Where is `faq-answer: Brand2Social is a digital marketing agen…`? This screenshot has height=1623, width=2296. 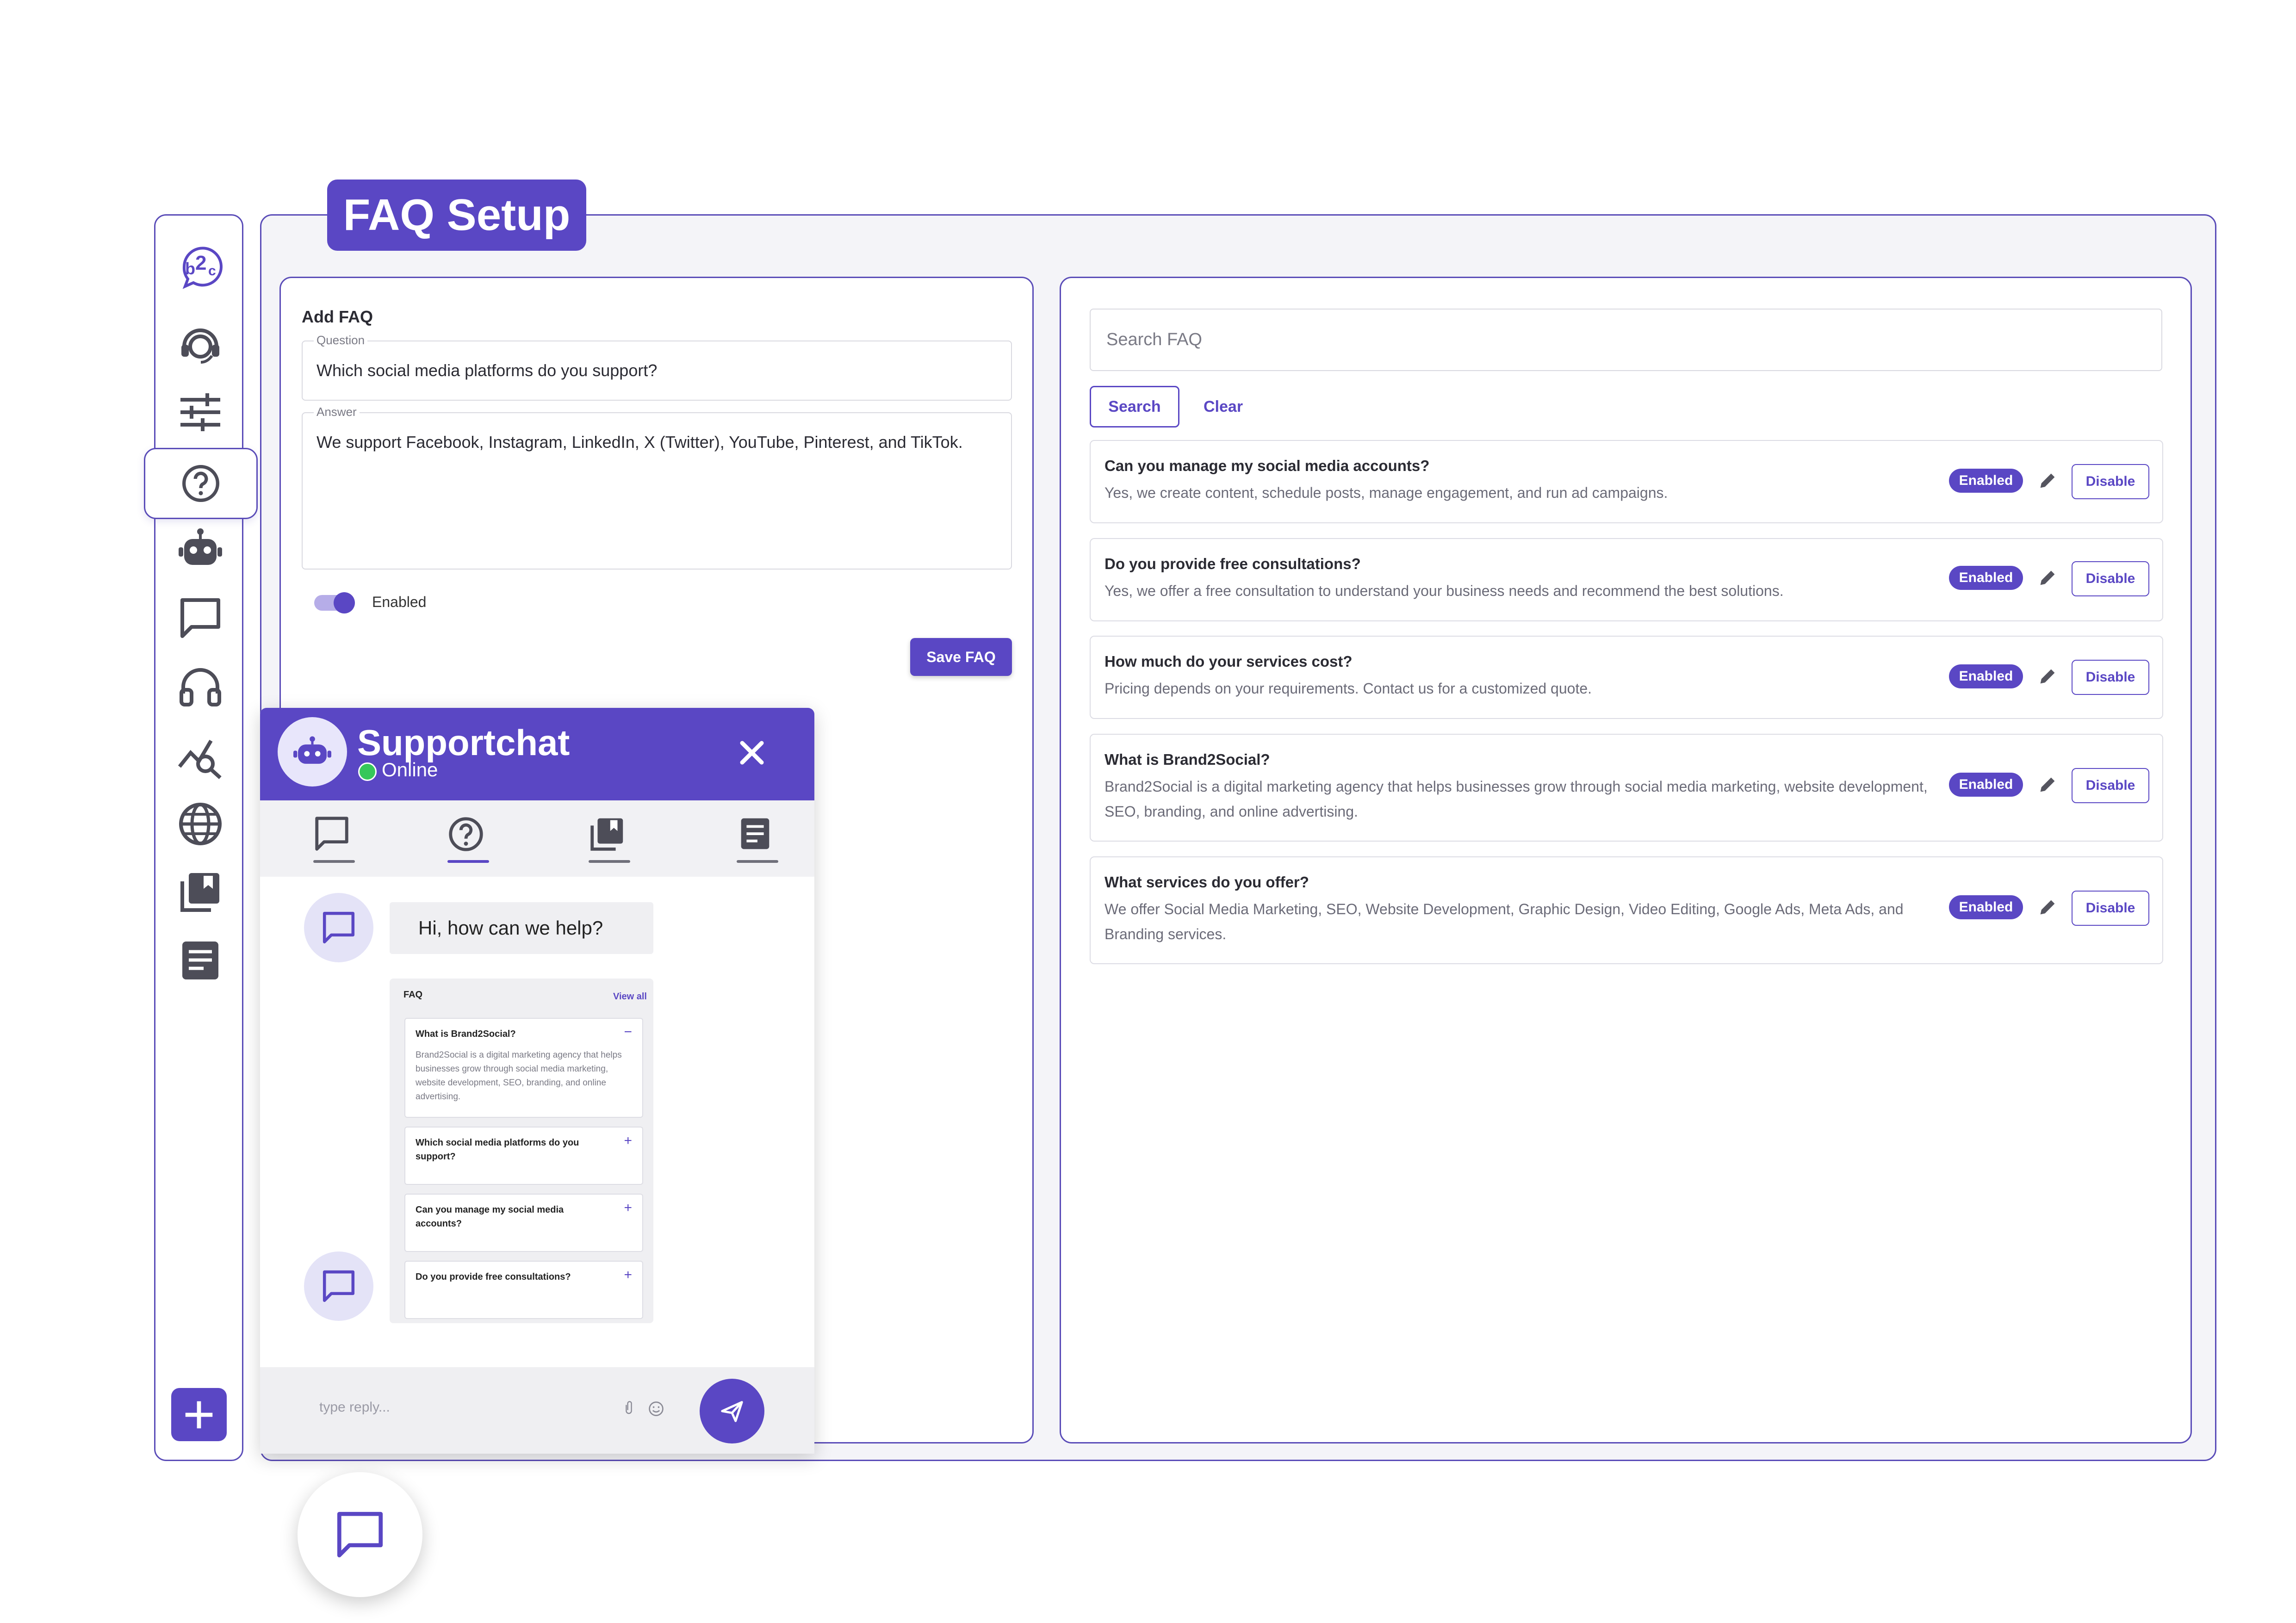
faq-answer: Brand2Social is a digital marketing agen… is located at coordinates (1517, 799).